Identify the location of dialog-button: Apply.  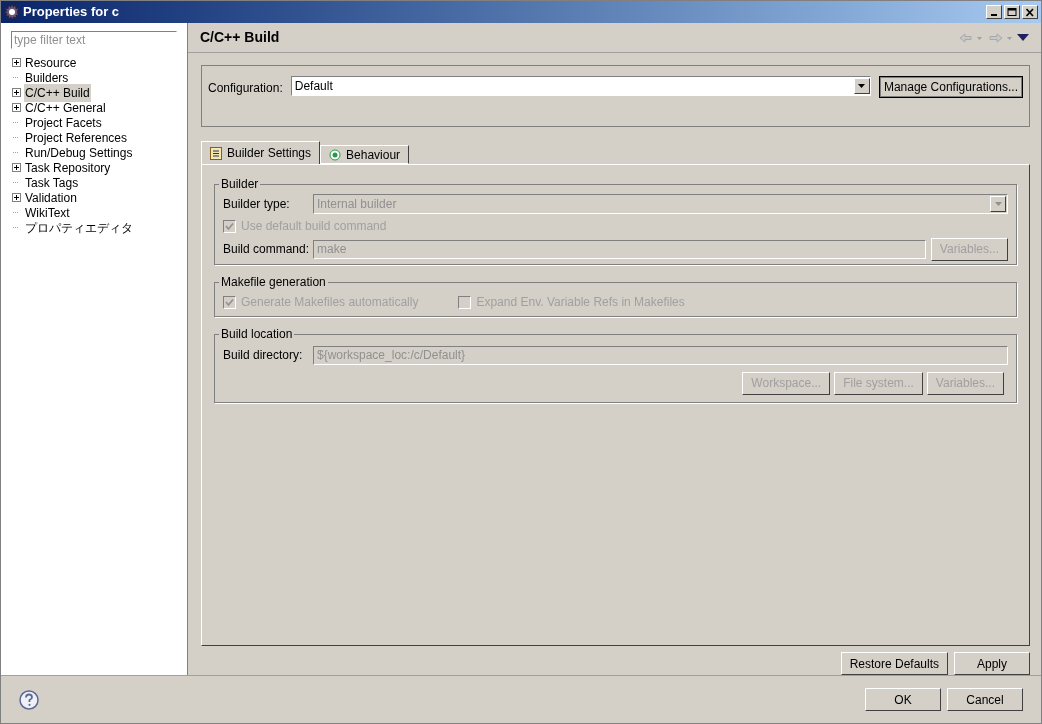
(992, 663).